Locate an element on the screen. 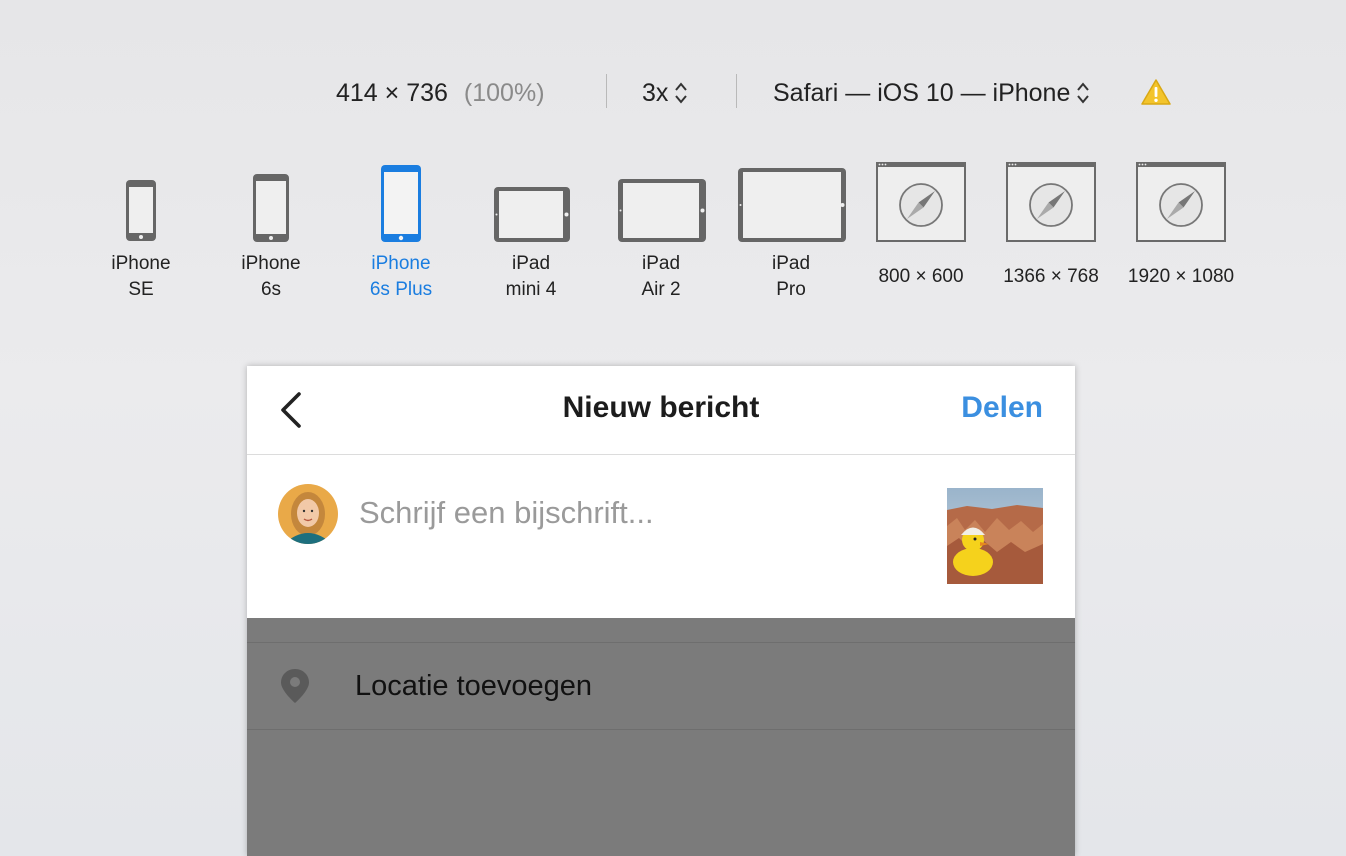 The height and width of the screenshot is (856, 1346). location-label: Locatie toevoegen is located at coordinates (474, 686).